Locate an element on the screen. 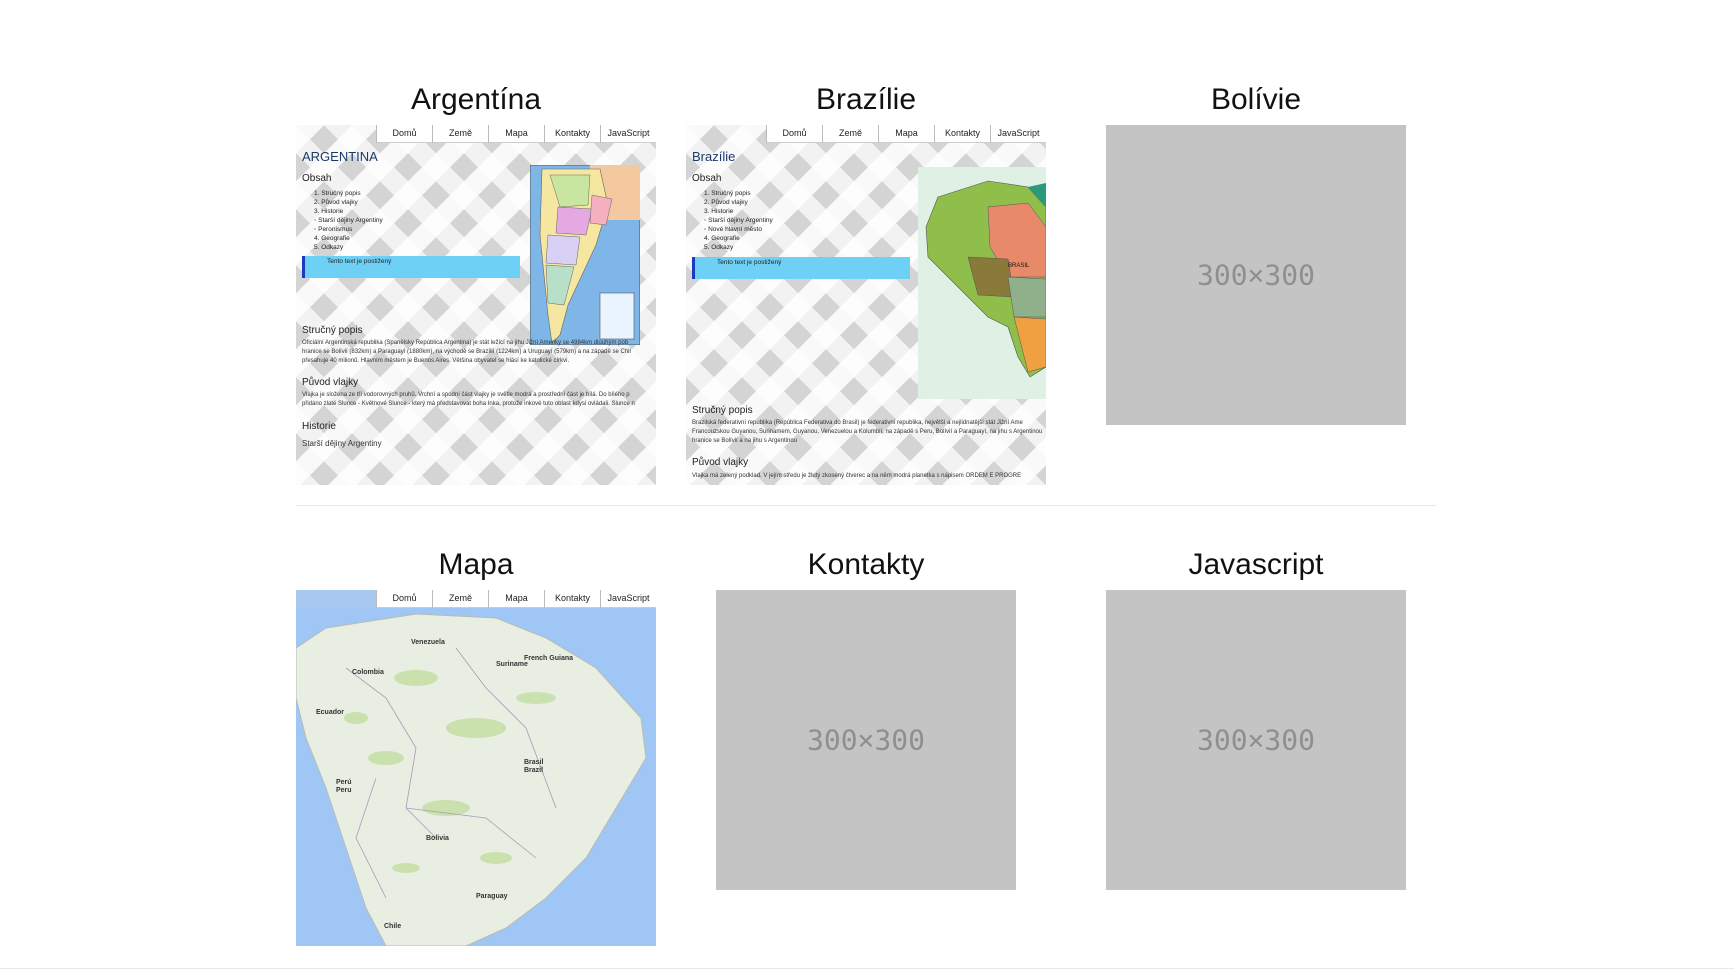 This screenshot has height=973, width=1734. map-label: Paraguay is located at coordinates (492, 896).